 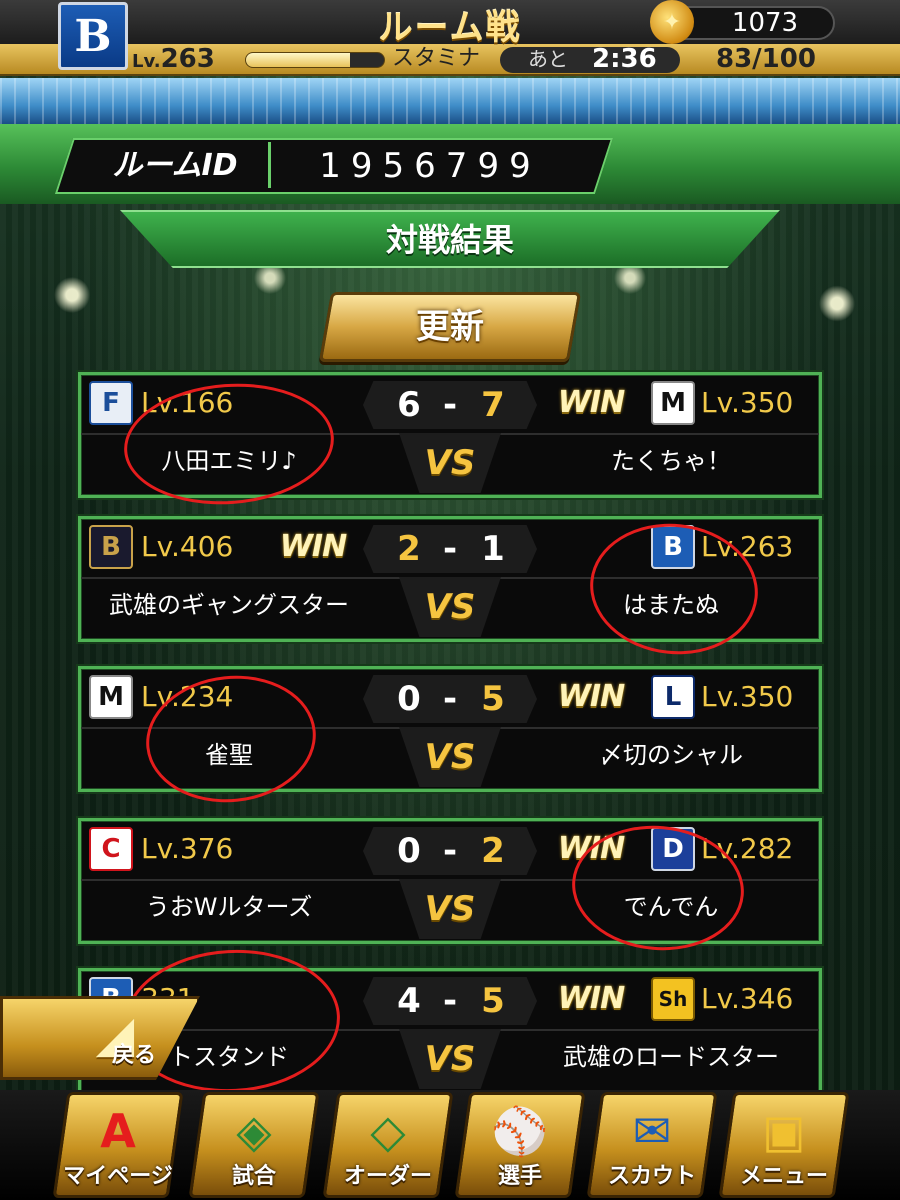 I want to click on left-player-name: うおWルターズ, so click(x=229, y=907).